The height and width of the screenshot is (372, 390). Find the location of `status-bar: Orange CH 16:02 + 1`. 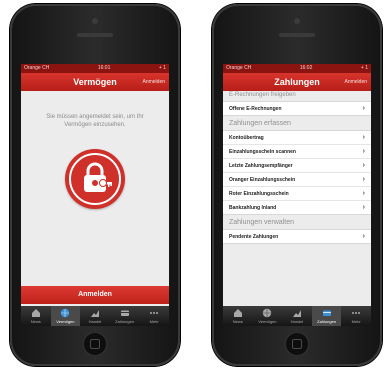

status-bar: Orange CH 16:02 + 1 is located at coordinates (297, 68).